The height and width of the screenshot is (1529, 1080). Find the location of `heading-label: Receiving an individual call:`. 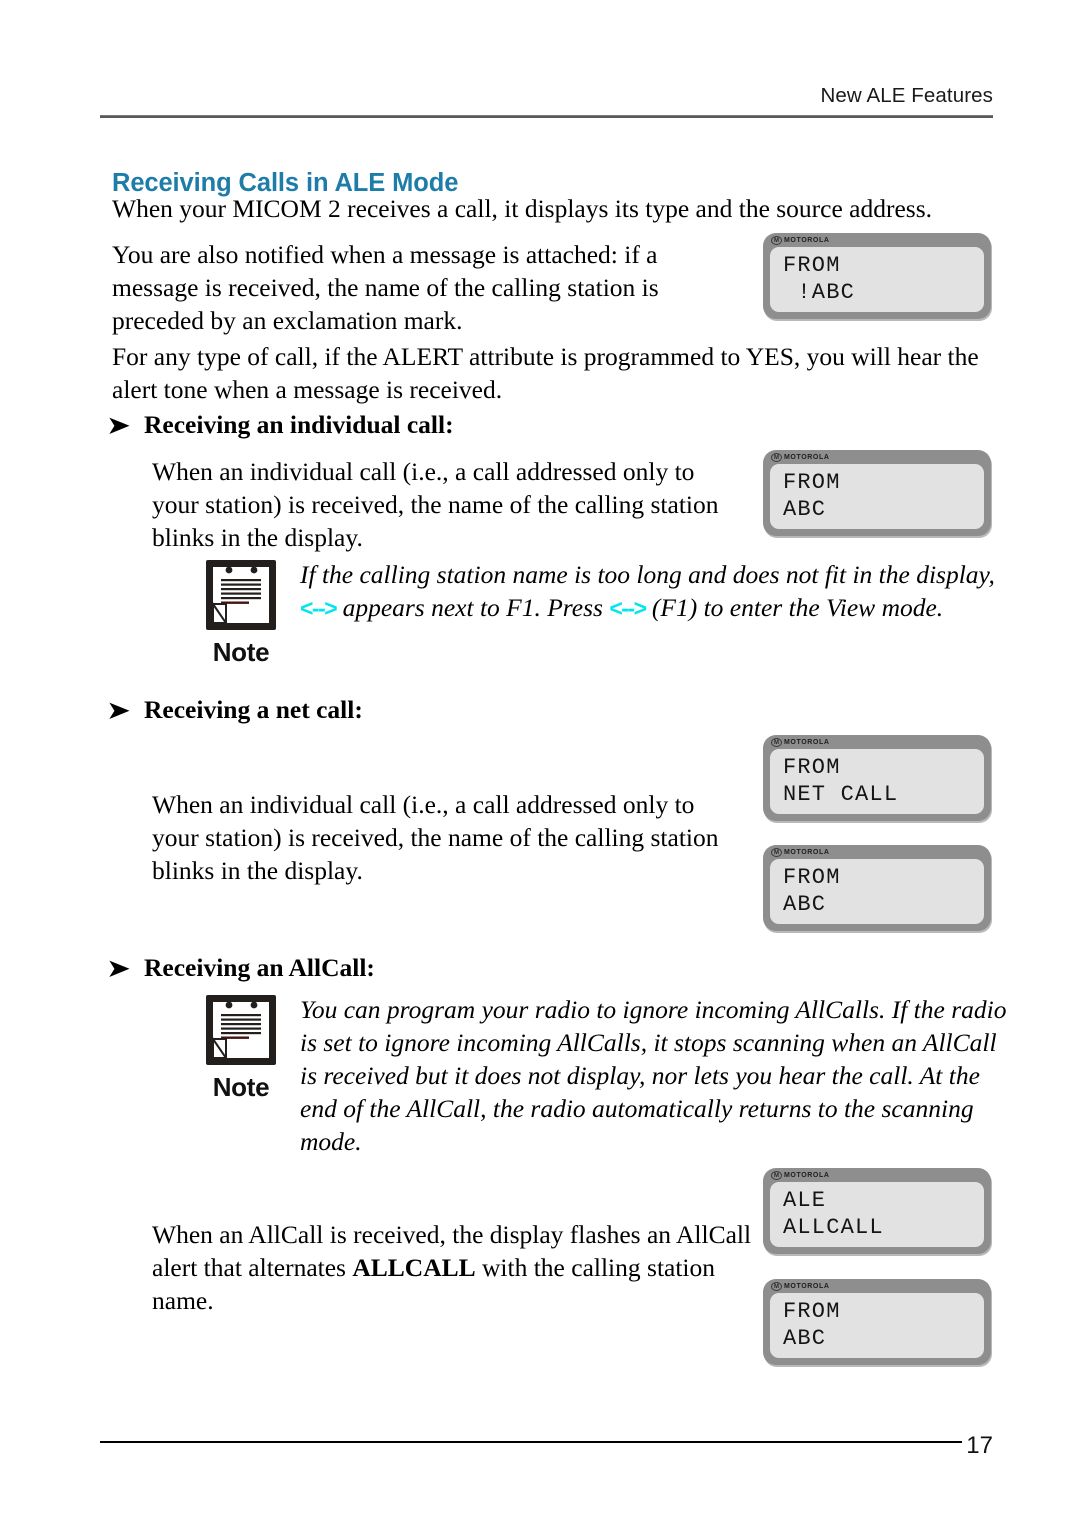

heading-label: Receiving an individual call: is located at coordinates (299, 424).